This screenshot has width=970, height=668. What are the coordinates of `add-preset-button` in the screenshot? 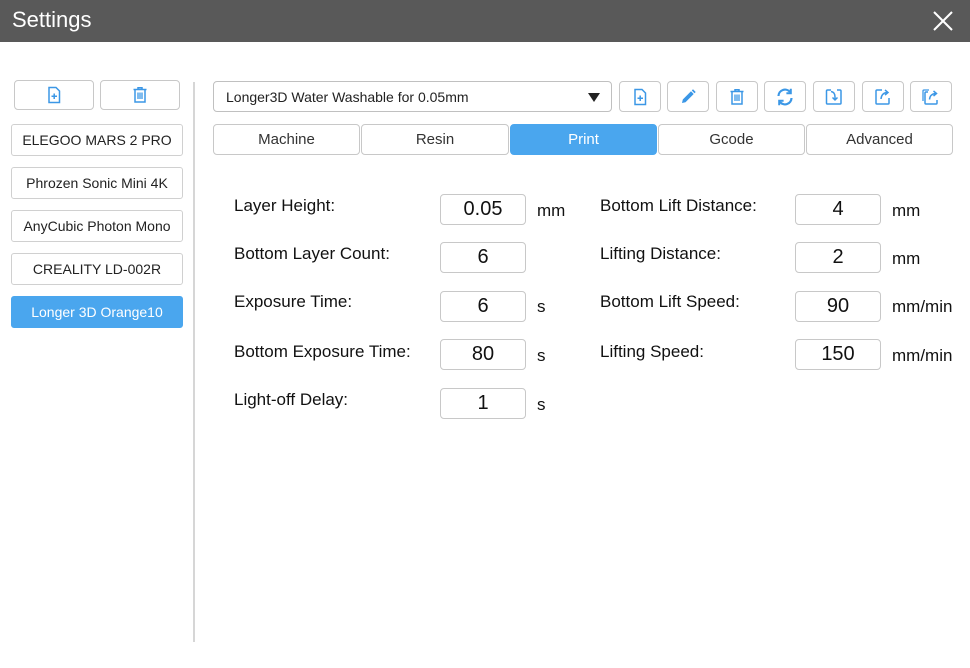 It's located at (640, 96).